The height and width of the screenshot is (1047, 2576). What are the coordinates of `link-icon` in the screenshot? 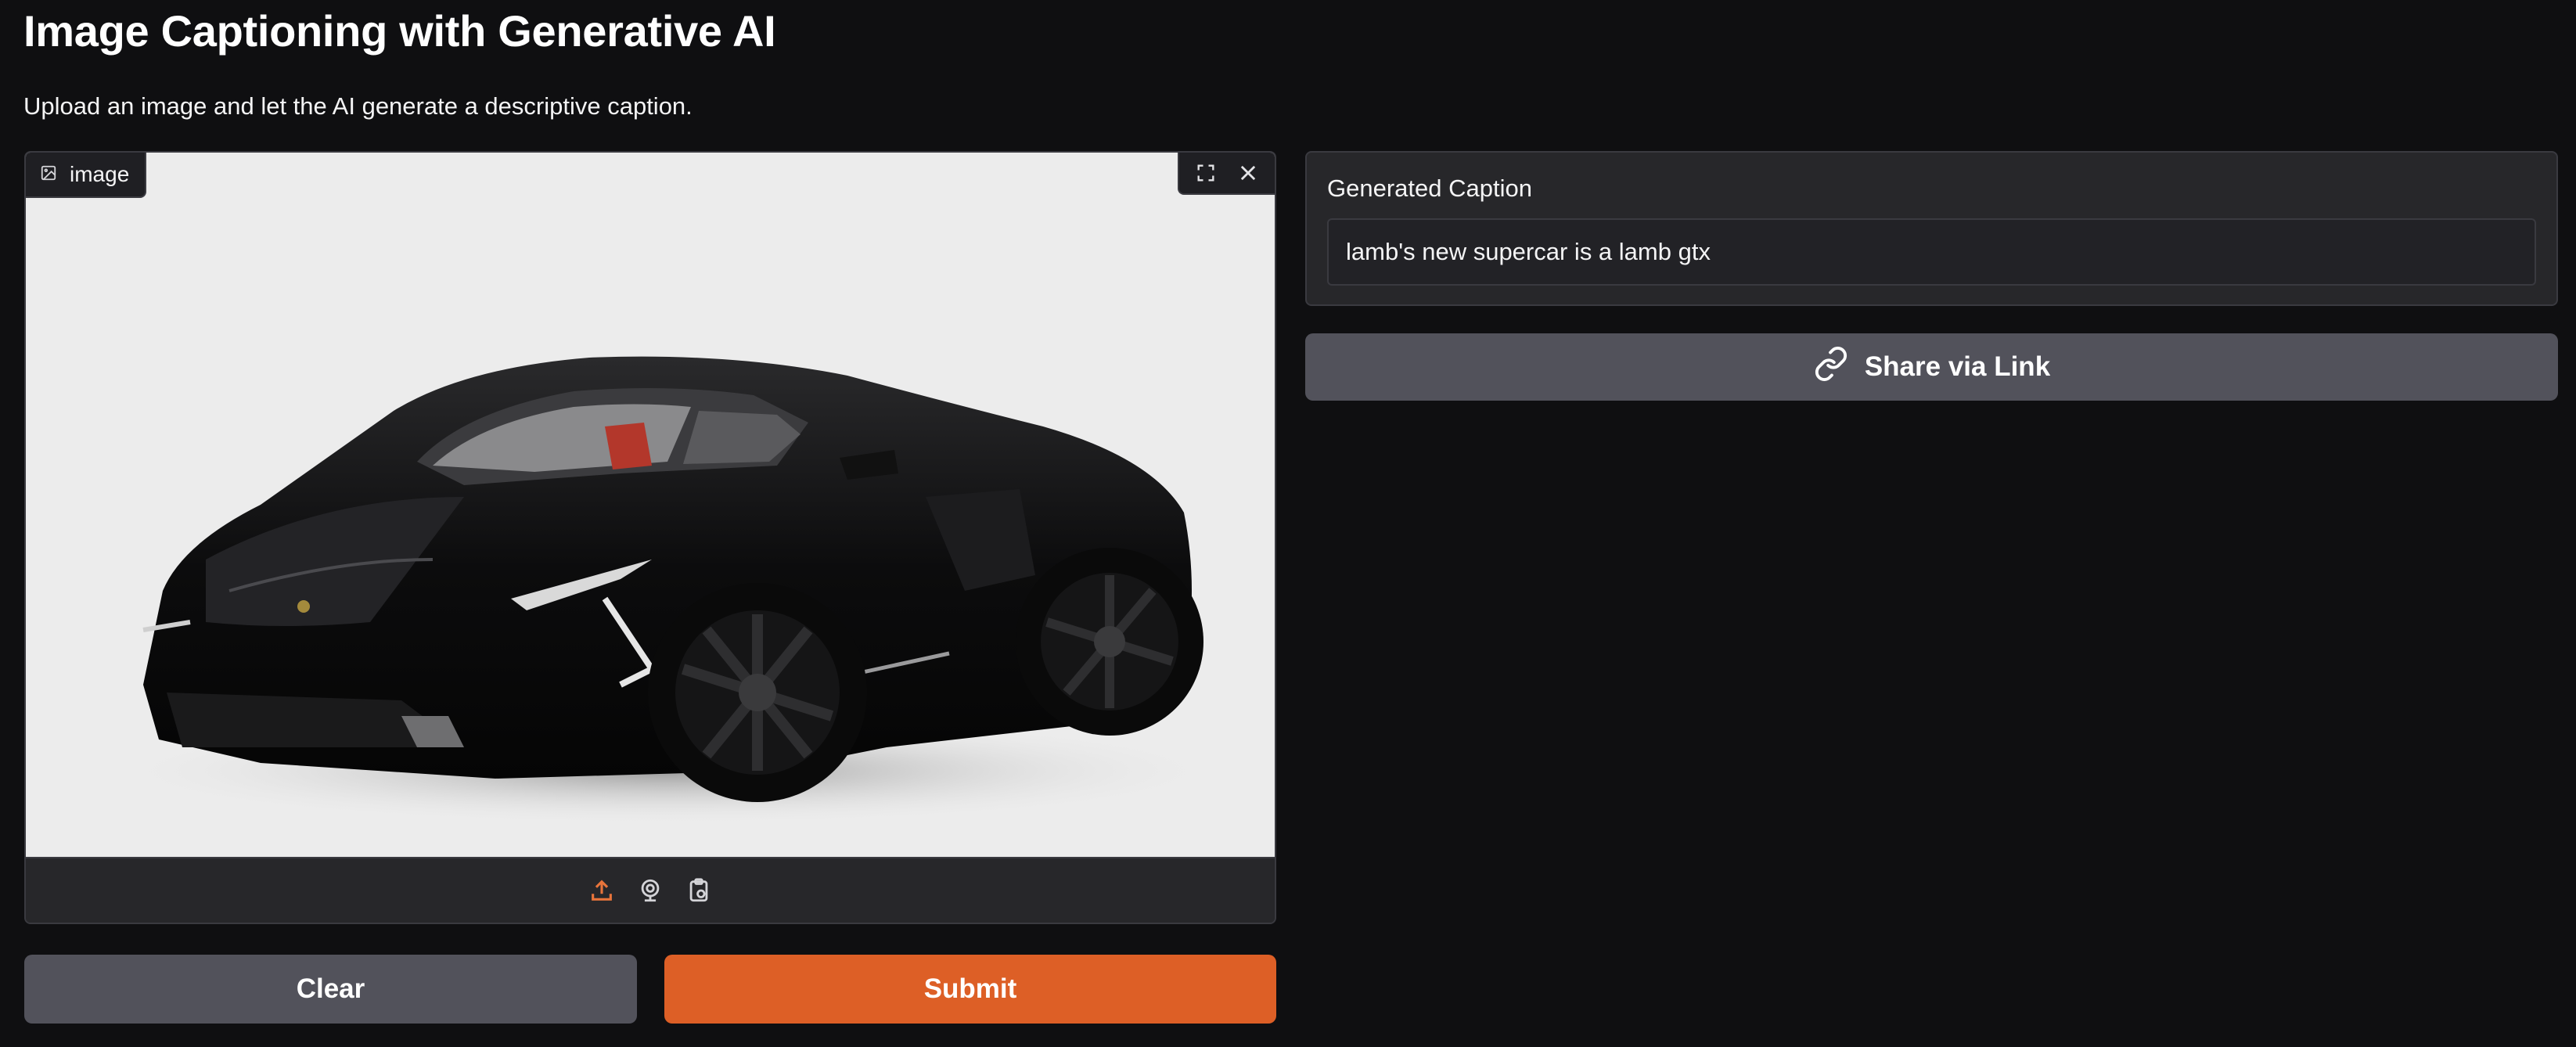 It's located at (1831, 368).